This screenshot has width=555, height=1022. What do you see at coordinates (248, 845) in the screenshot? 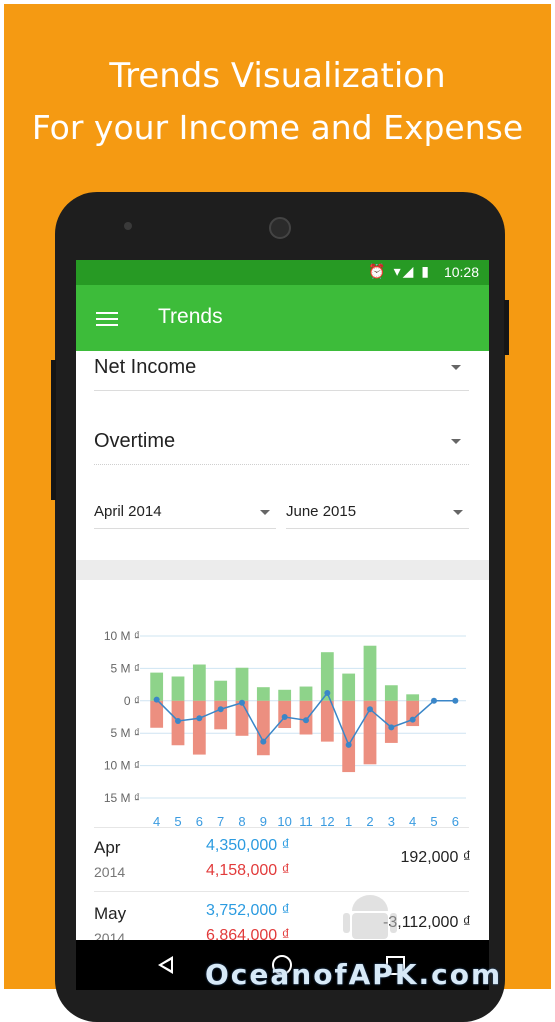
I see `row-income: 4,350,000 ₫` at bounding box center [248, 845].